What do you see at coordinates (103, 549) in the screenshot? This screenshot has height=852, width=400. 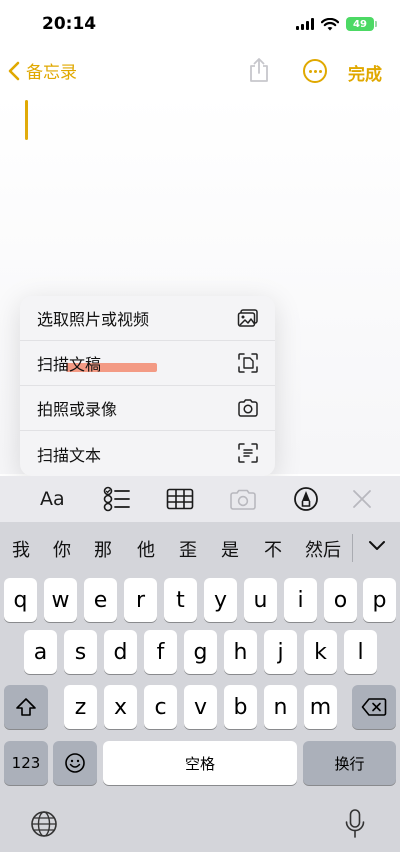 I see `candidate-word: 那` at bounding box center [103, 549].